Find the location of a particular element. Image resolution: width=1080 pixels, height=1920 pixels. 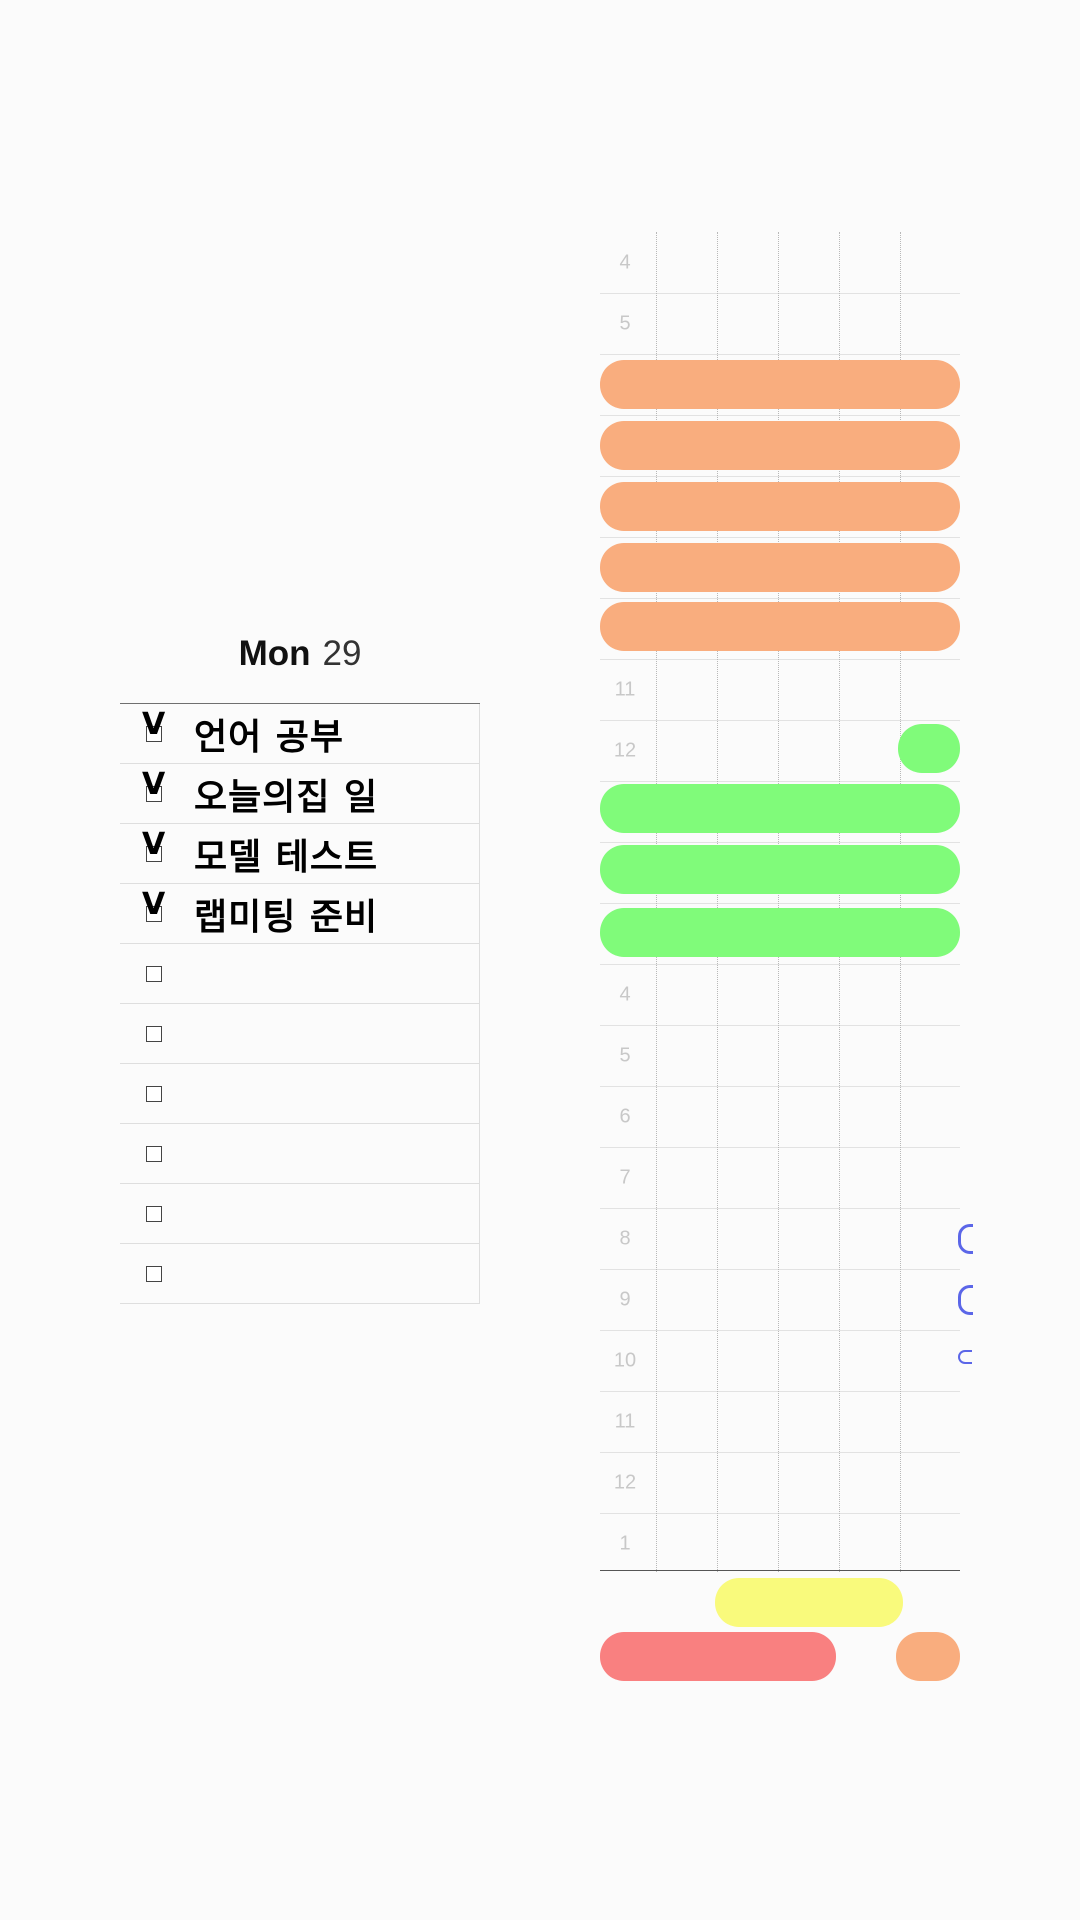

color-bar-orange is located at coordinates (928, 1656).